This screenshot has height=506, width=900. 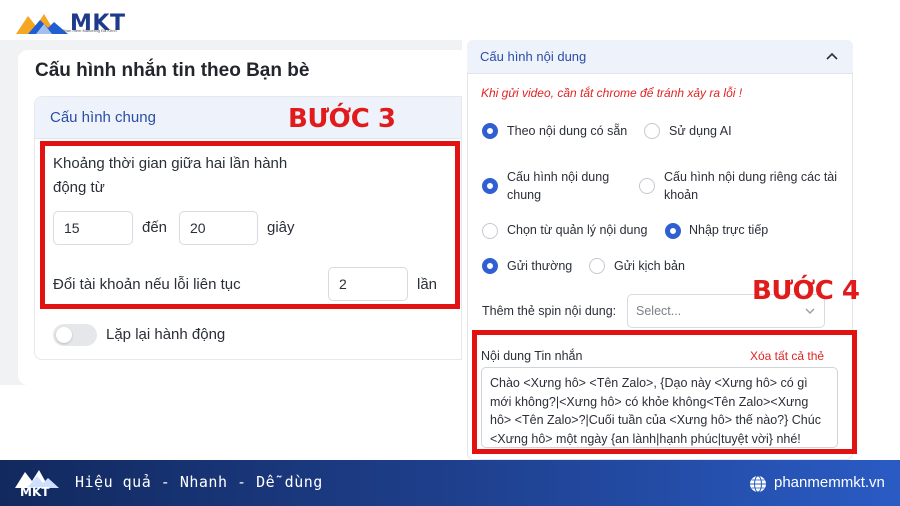 I want to click on chevron-up-icon, so click(x=832, y=56).